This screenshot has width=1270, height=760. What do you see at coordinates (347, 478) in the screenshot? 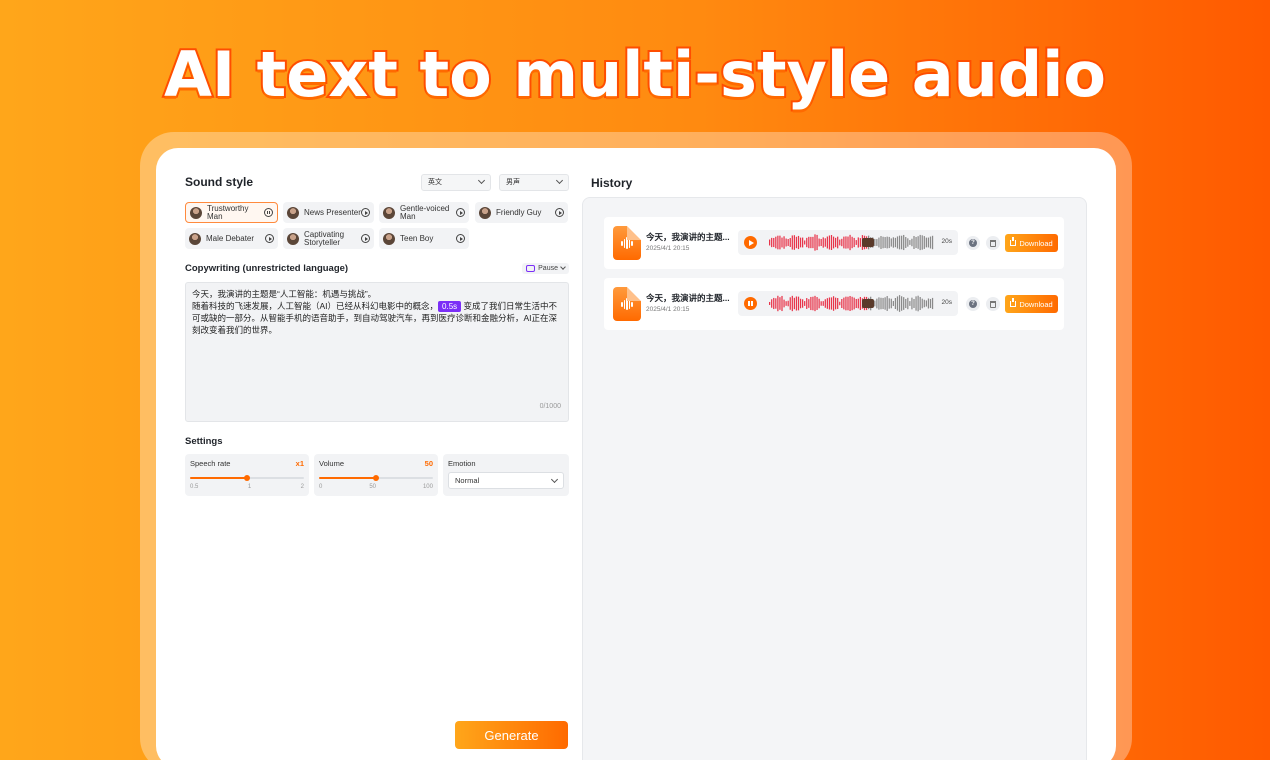
I see `slider-fill` at bounding box center [347, 478].